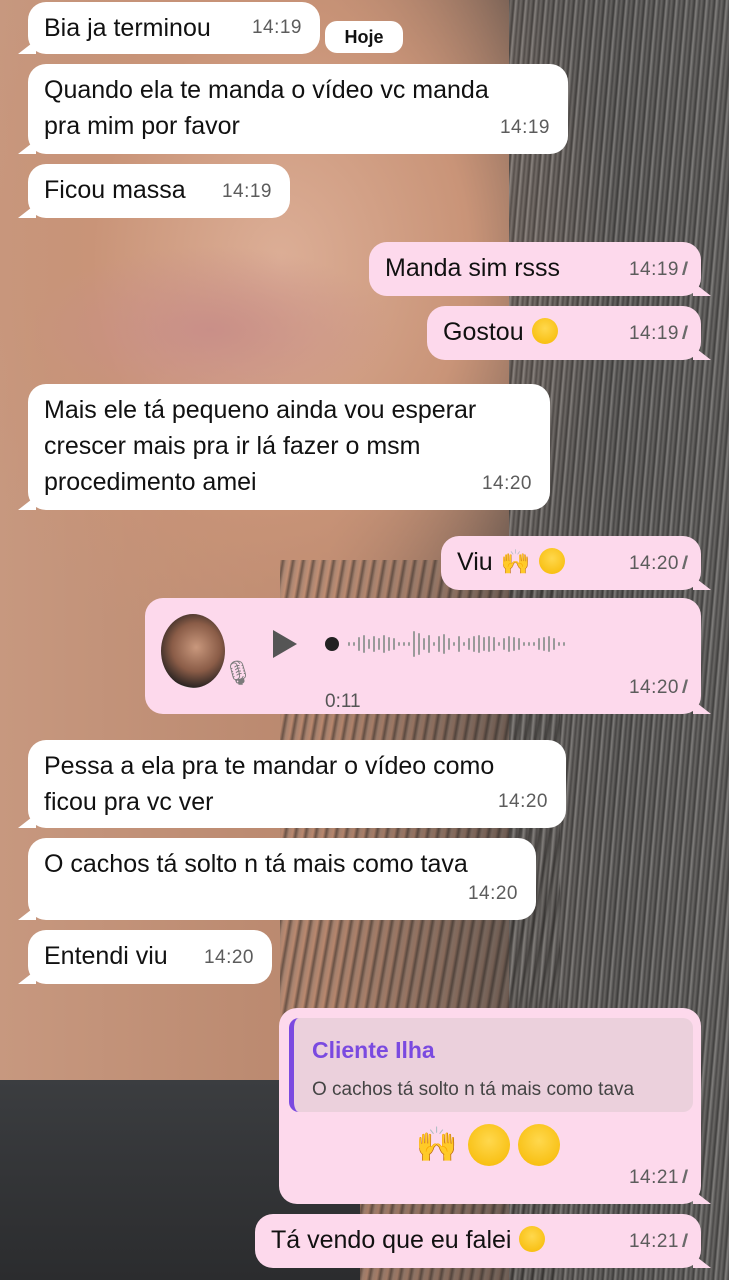  I want to click on sender-avatar, so click(193, 651).